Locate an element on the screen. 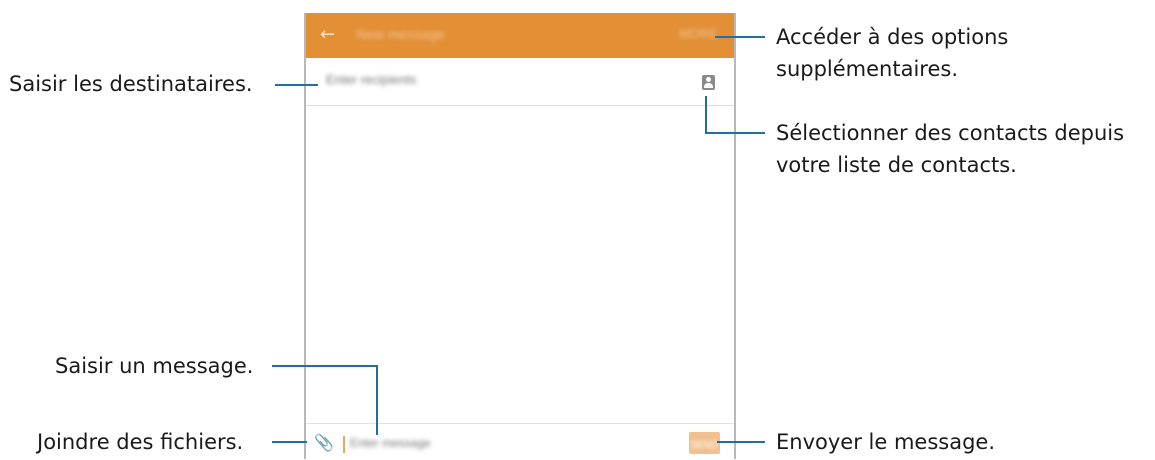  more-options-button: MORE is located at coordinates (698, 33).